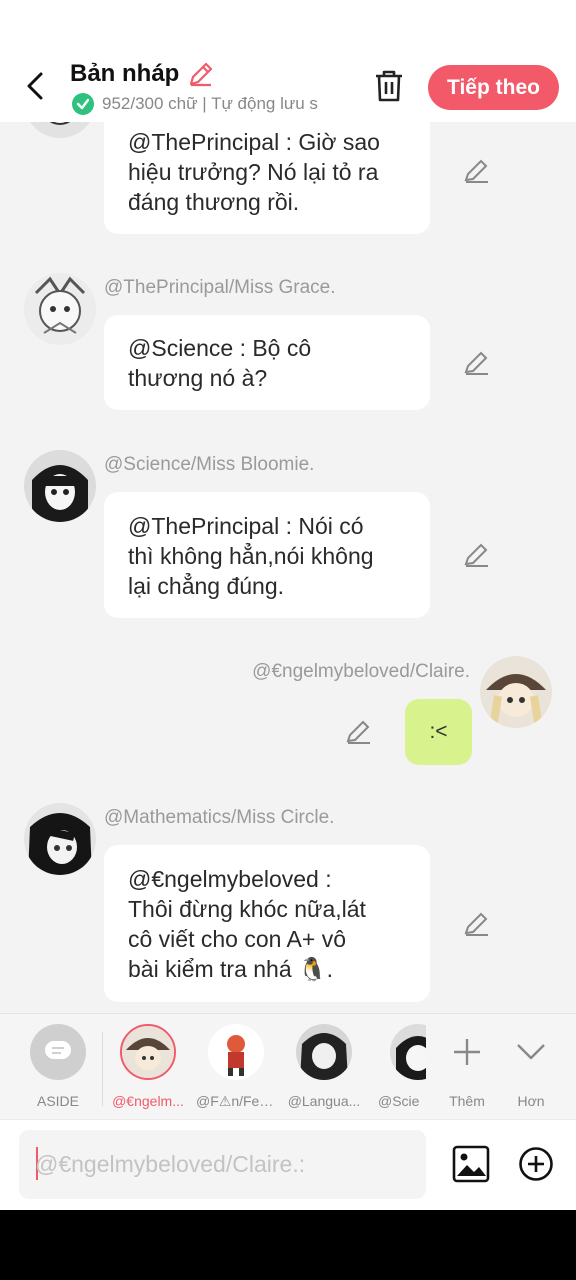 This screenshot has width=576, height=1280. I want to click on page-title: Bản nháp, so click(125, 73).